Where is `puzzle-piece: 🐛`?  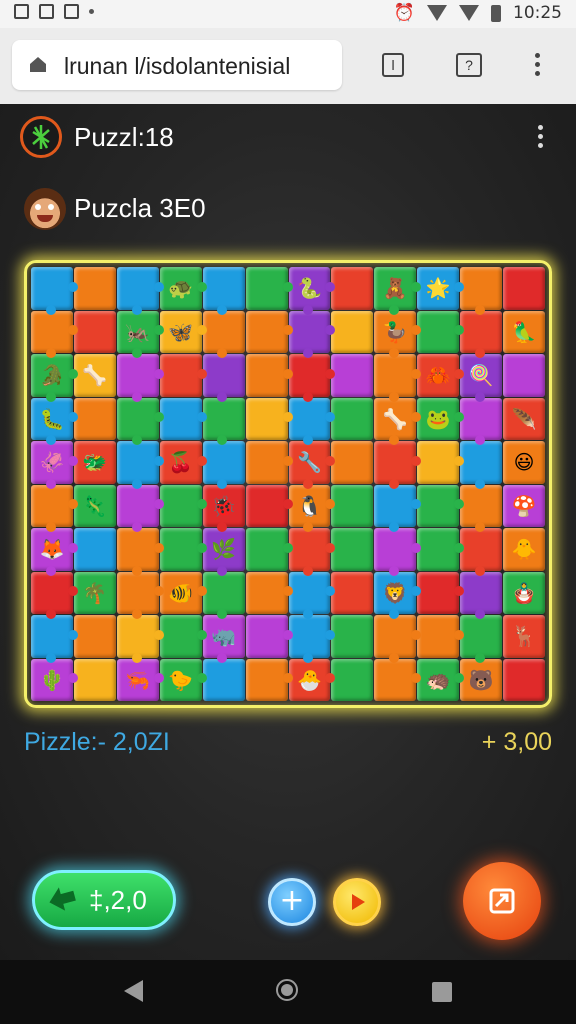 puzzle-piece: 🐛 is located at coordinates (54, 421).